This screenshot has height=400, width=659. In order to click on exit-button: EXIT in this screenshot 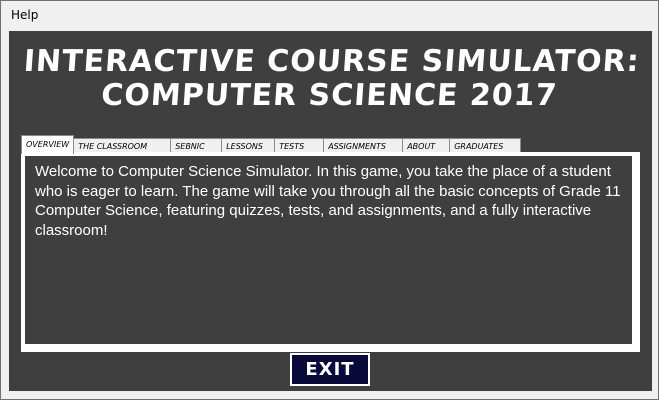, I will do `click(330, 369)`.